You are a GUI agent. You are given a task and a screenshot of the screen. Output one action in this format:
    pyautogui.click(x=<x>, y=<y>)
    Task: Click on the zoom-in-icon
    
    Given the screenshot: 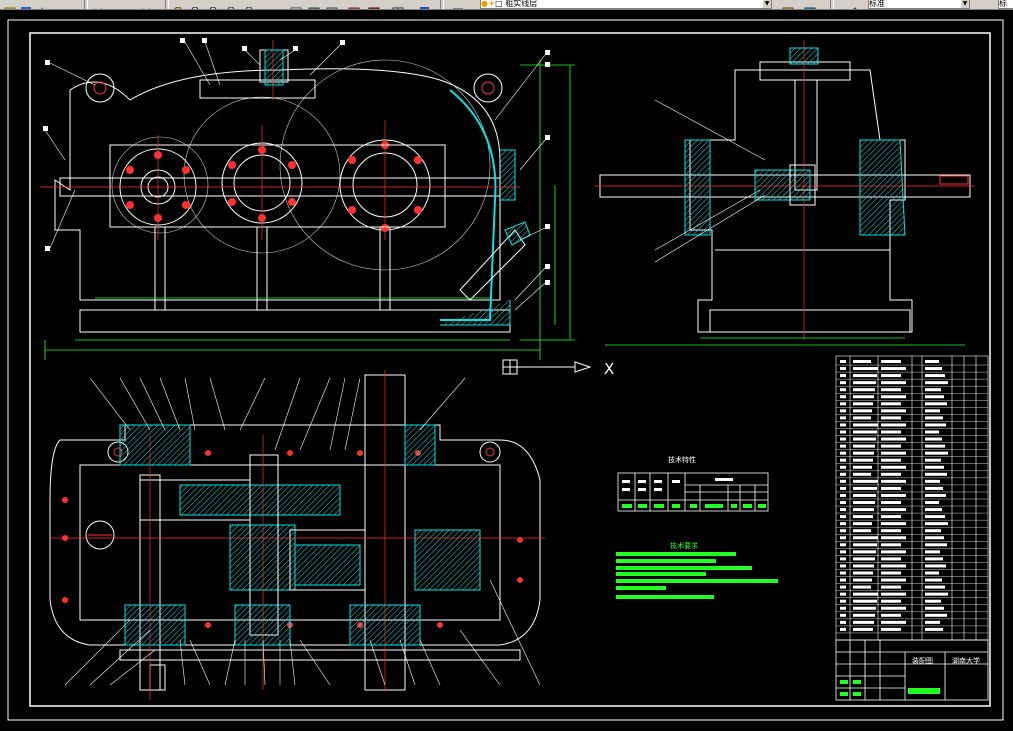 What is the action you would take?
    pyautogui.click(x=196, y=4)
    